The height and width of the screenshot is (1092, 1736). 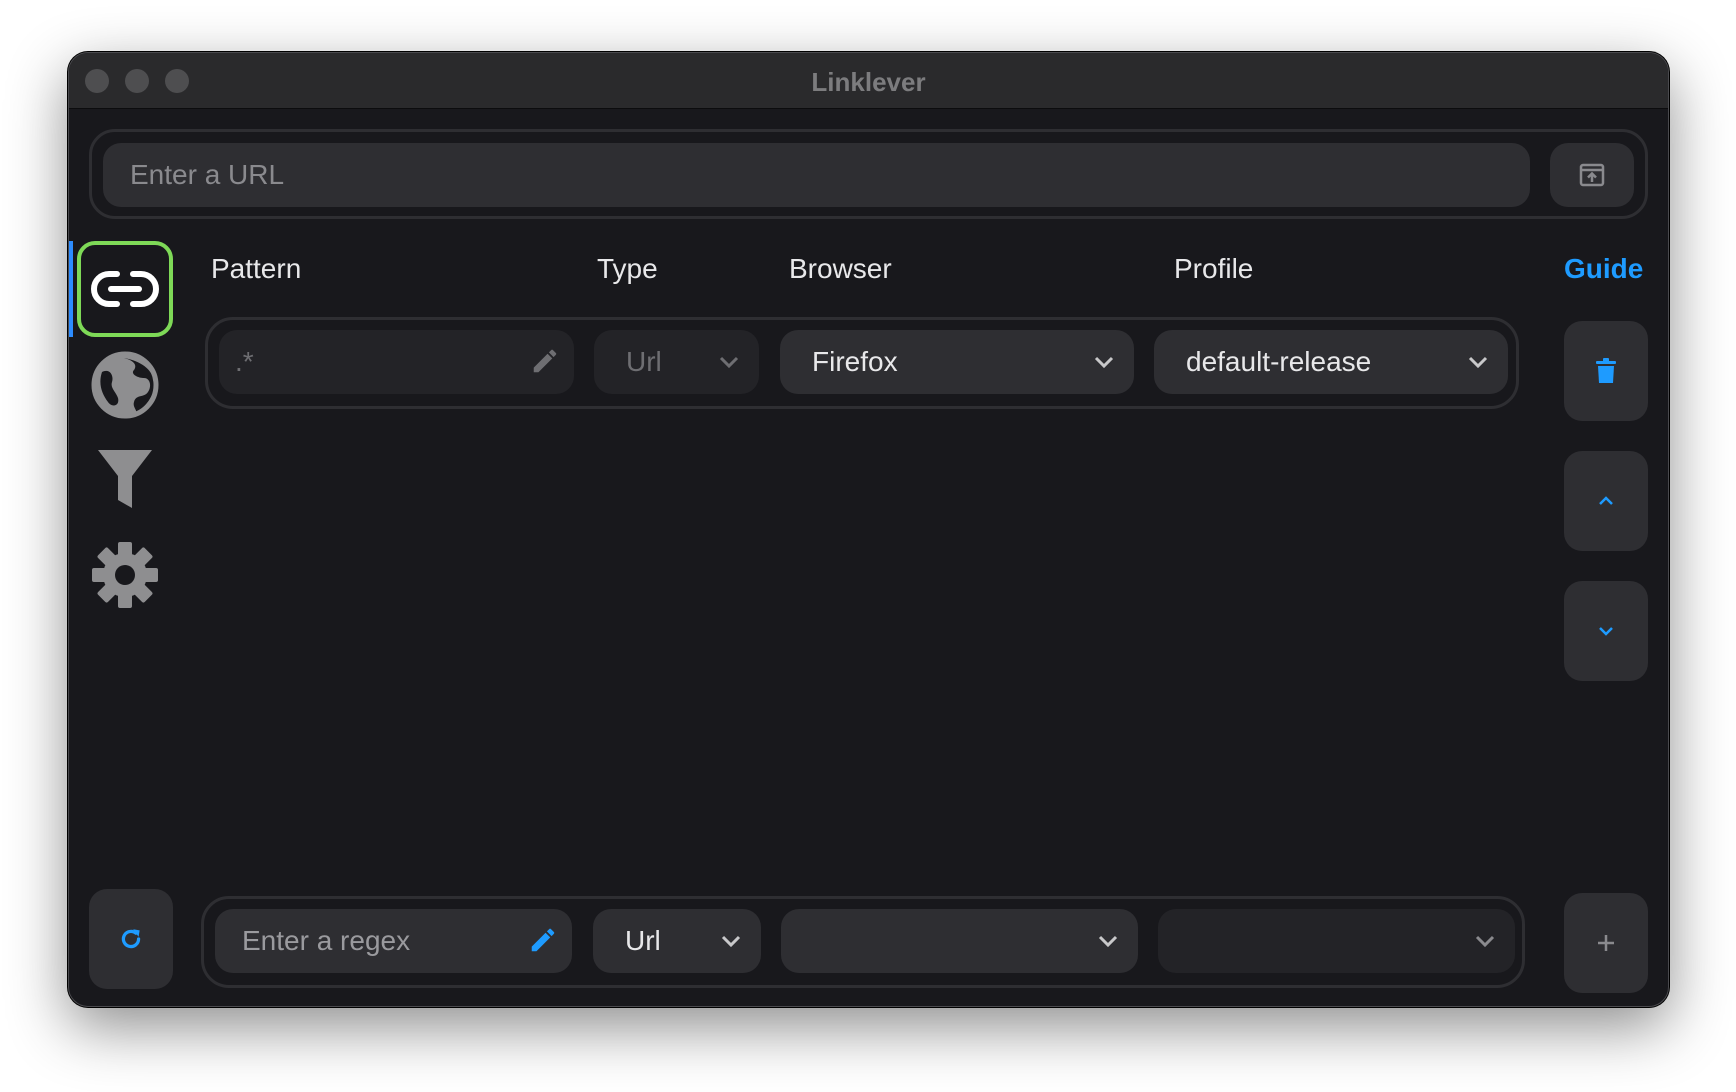 I want to click on move-up-button, so click(x=1606, y=501).